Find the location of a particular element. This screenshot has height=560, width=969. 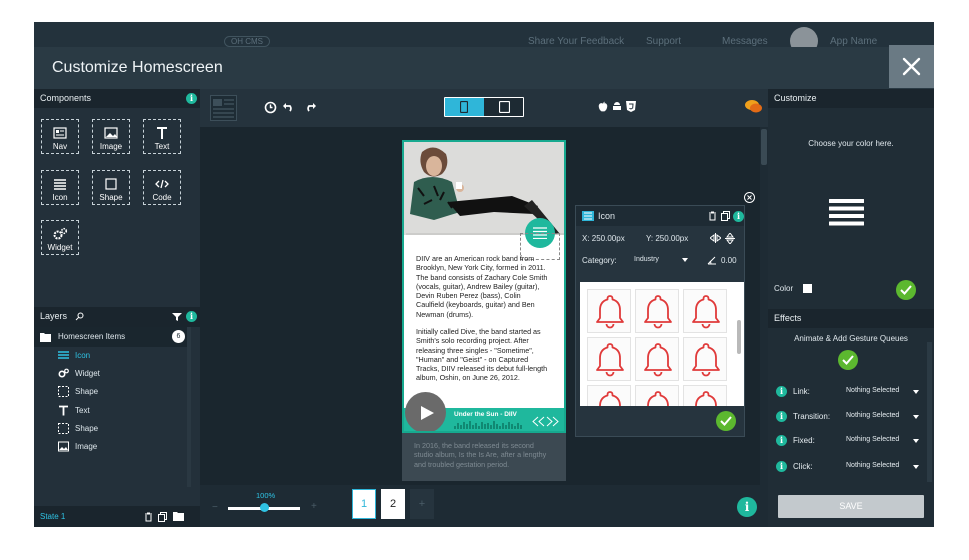

state-label: State 1 is located at coordinates (52, 516).